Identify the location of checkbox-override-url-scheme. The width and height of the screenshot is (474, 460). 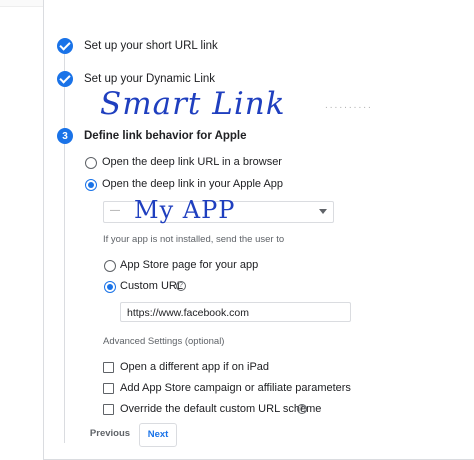
(108, 409).